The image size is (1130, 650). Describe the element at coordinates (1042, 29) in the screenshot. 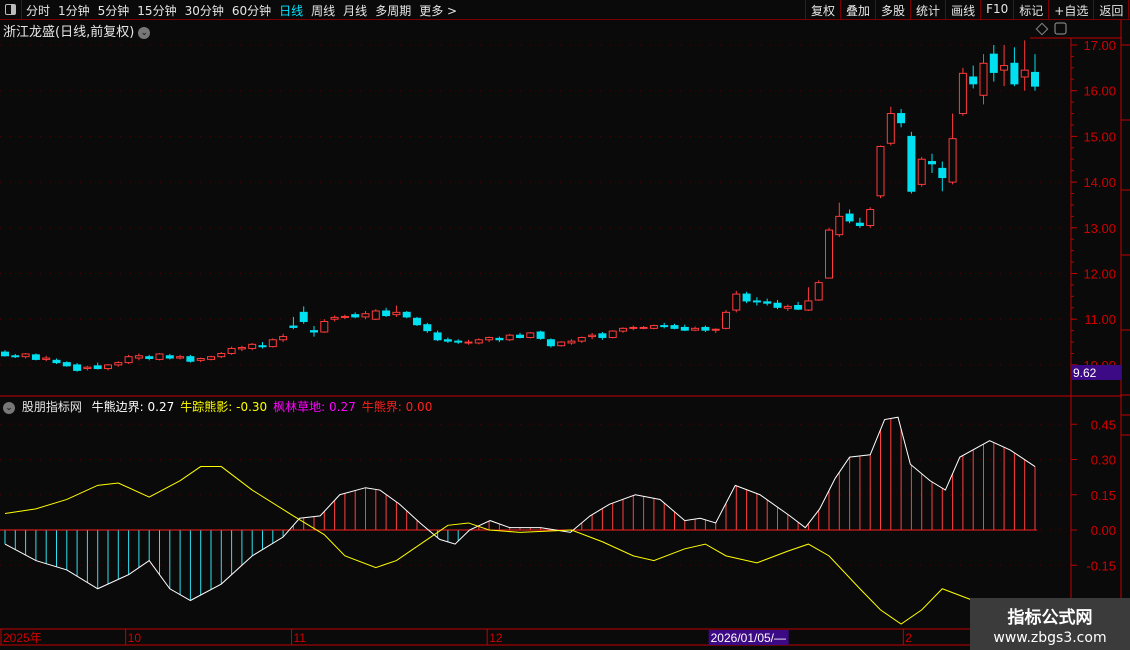

I see `diamond-icon` at that location.